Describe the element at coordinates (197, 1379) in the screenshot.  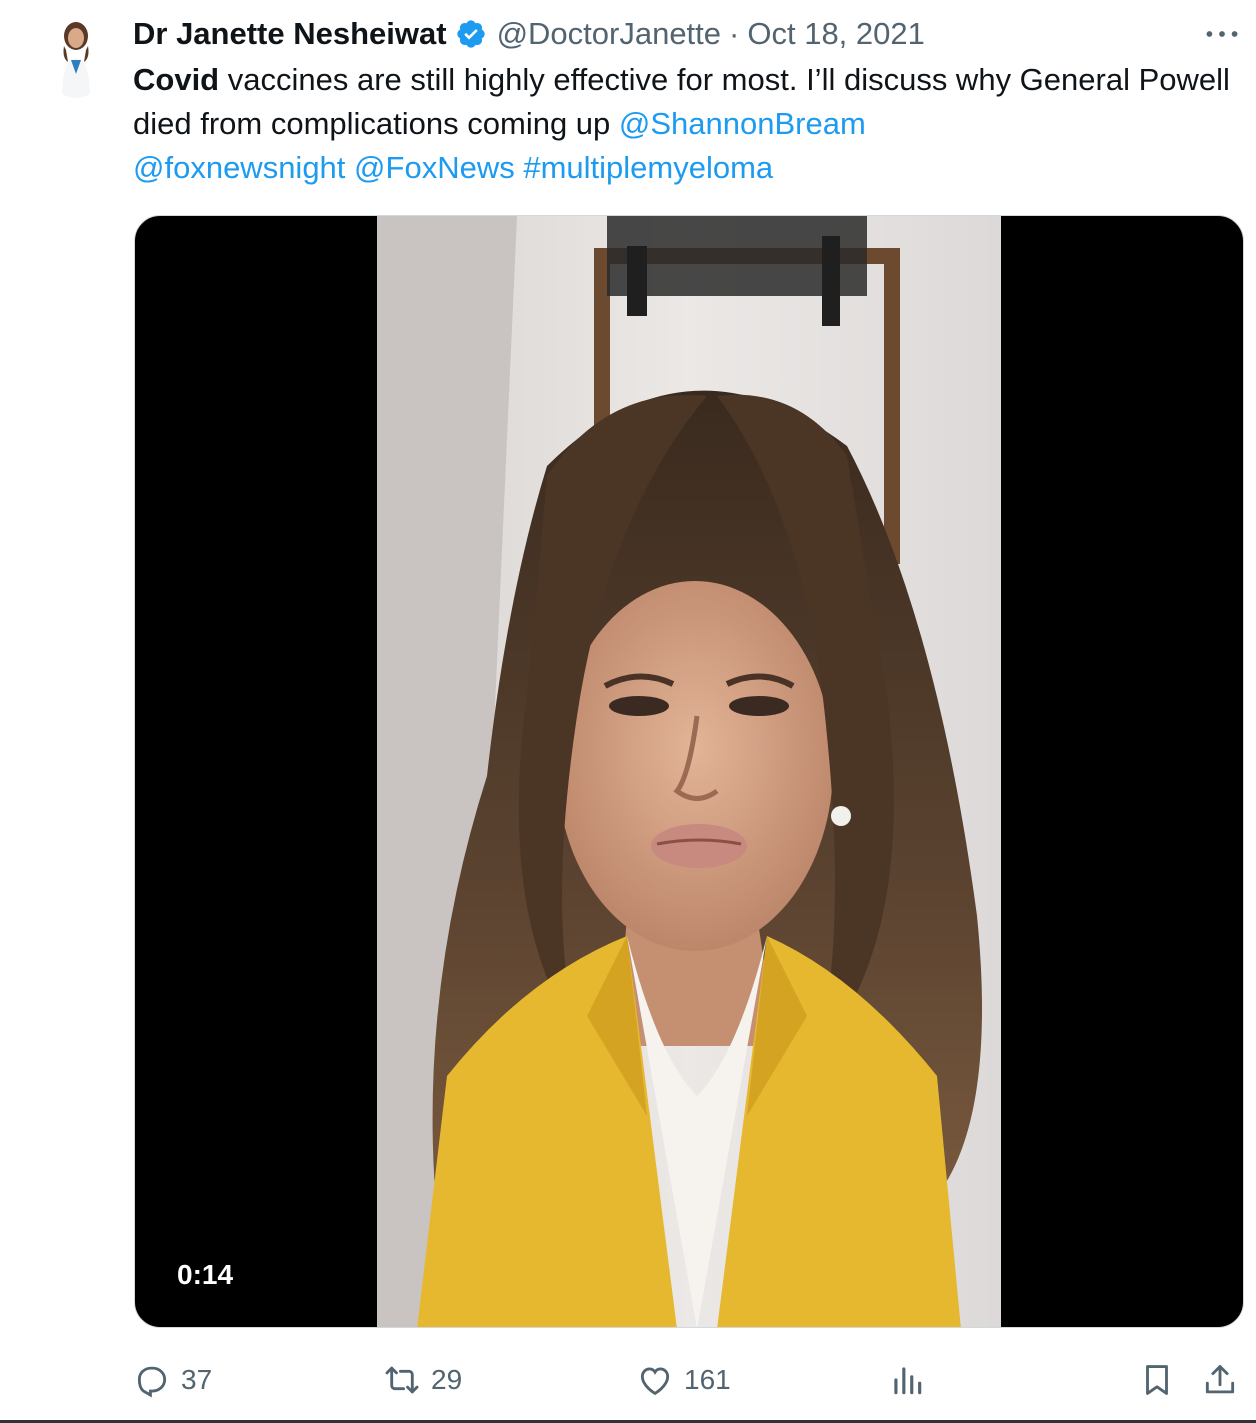
I see `reply-count: 37` at that location.